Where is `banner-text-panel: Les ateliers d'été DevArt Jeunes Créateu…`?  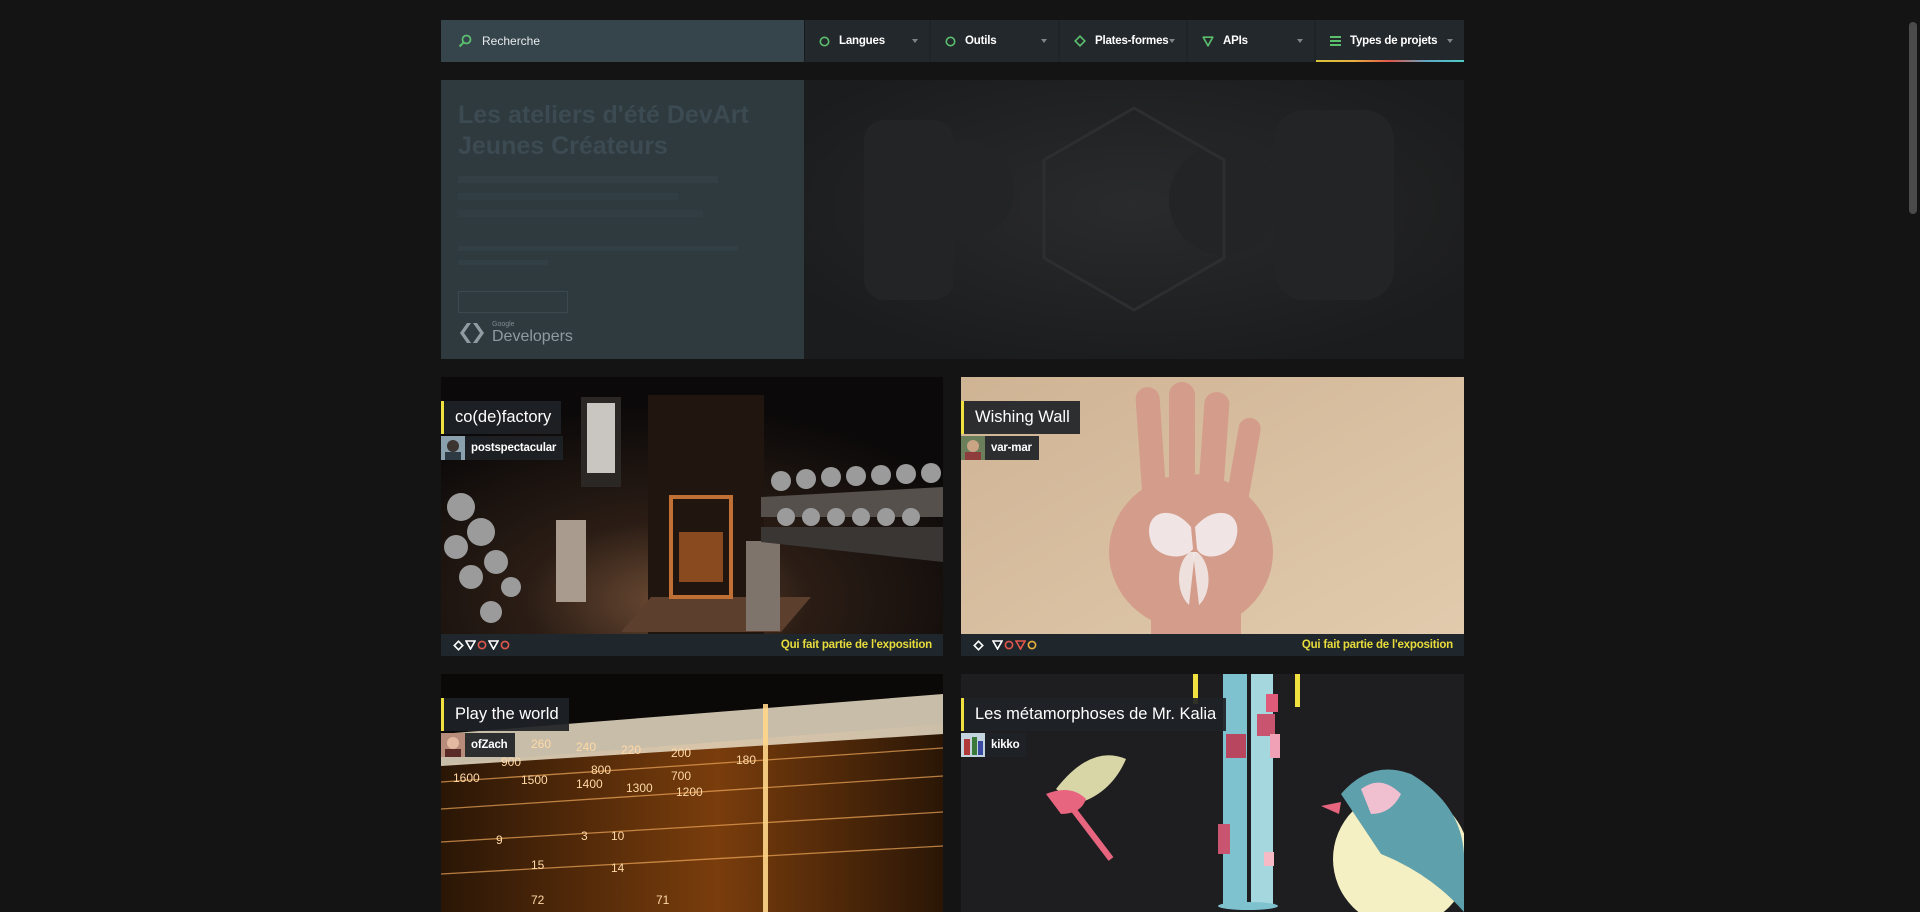
banner-text-panel: Les ateliers d'été DevArt Jeunes Créateu… is located at coordinates (622, 219).